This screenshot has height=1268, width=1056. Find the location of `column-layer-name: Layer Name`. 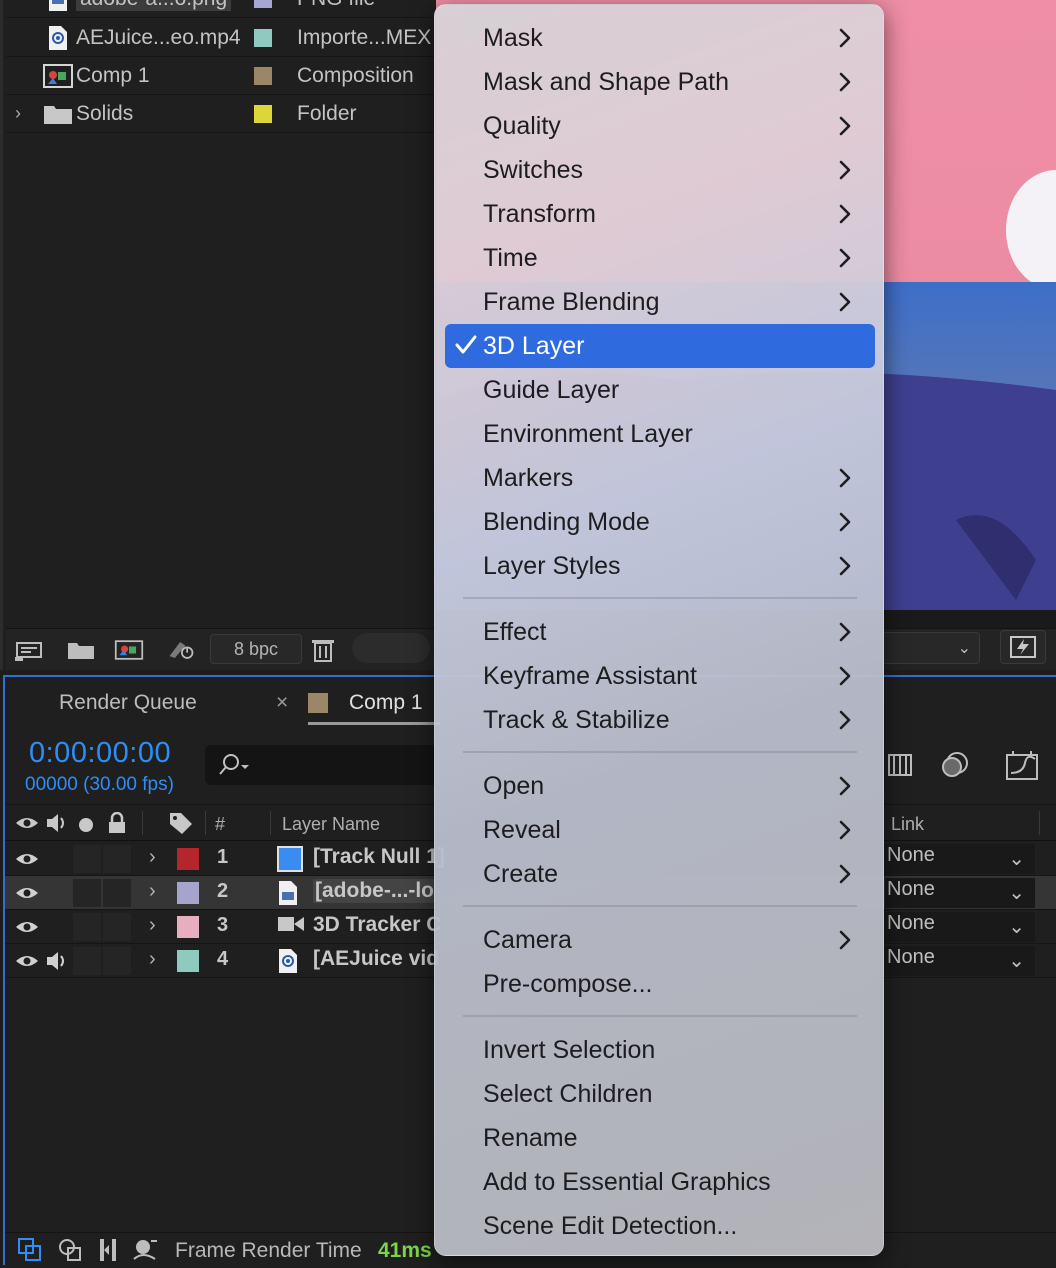

column-layer-name: Layer Name is located at coordinates (331, 824).